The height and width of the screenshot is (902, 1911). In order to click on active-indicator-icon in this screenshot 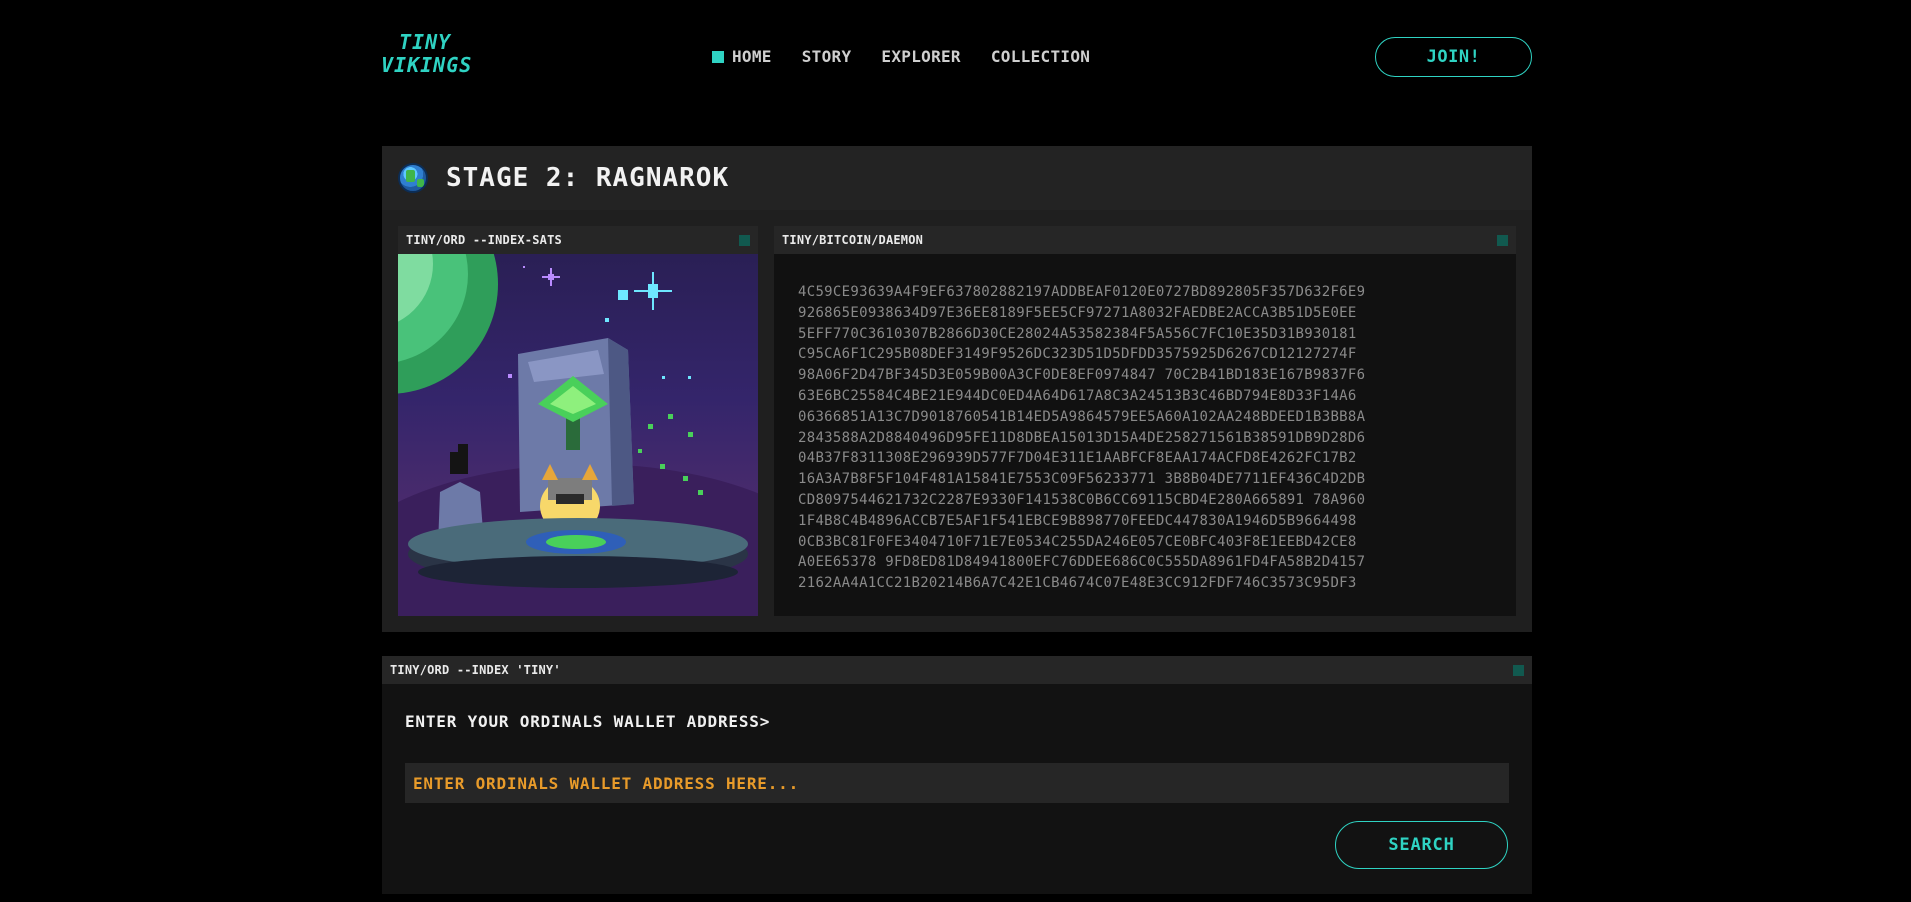, I will do `click(718, 56)`.